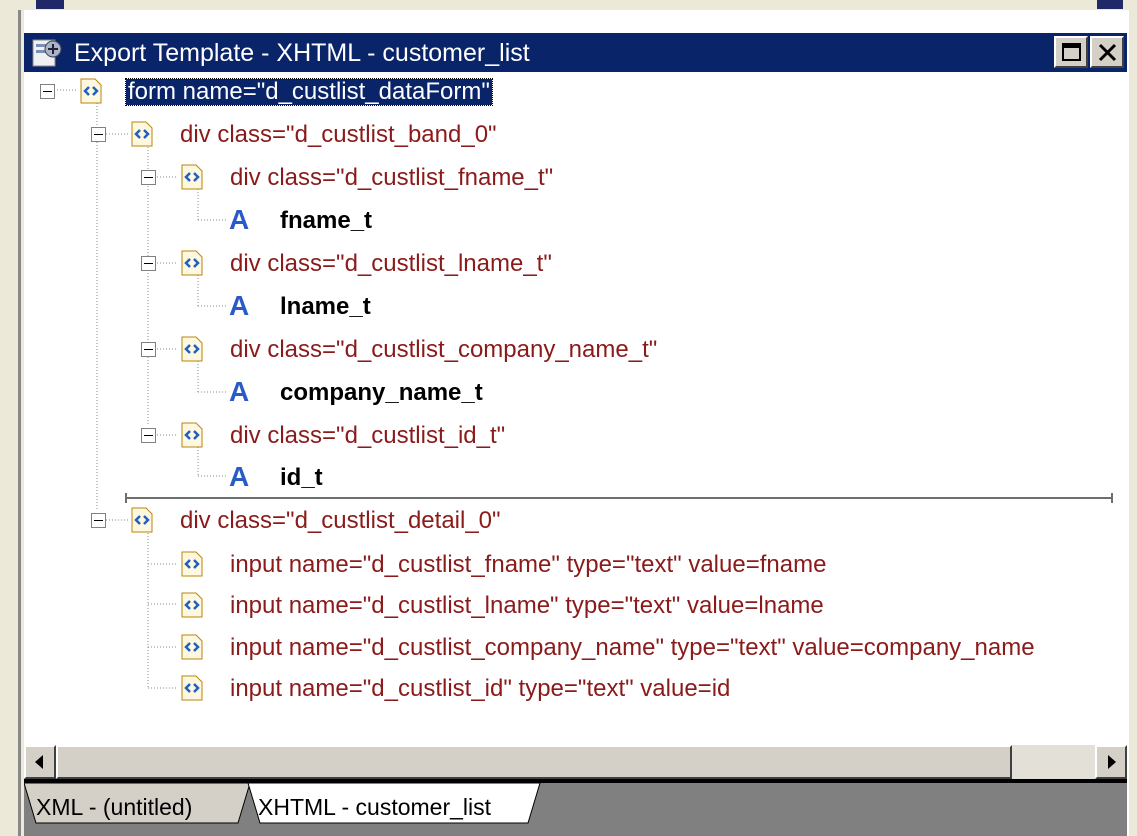 The height and width of the screenshot is (836, 1137). I want to click on field-node-label: id_t, so click(301, 478).